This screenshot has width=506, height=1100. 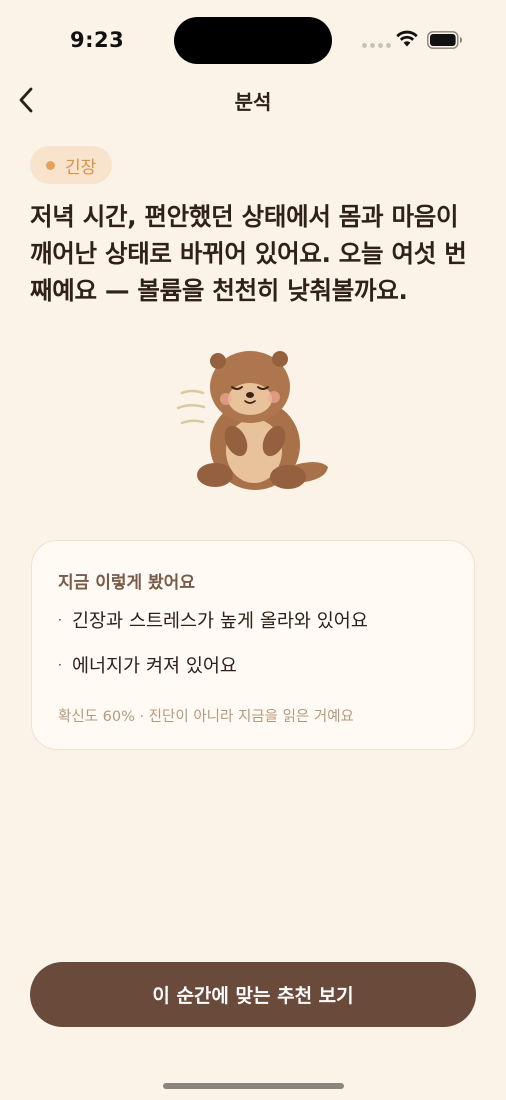 What do you see at coordinates (50, 165) in the screenshot?
I see `status-dot-icon` at bounding box center [50, 165].